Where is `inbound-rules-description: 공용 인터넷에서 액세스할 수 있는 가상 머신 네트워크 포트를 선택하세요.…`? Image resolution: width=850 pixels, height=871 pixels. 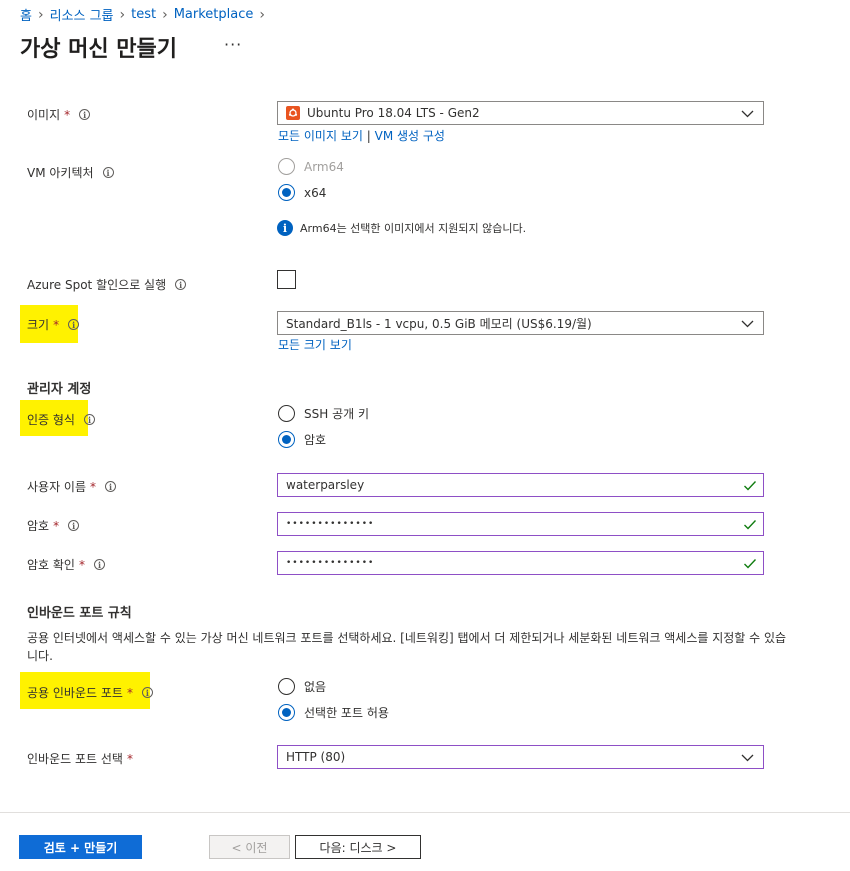
inbound-rules-description: 공용 인터넷에서 액세스할 수 있는 가상 머신 네트워크 포트를 선택하세요.… is located at coordinates (407, 647).